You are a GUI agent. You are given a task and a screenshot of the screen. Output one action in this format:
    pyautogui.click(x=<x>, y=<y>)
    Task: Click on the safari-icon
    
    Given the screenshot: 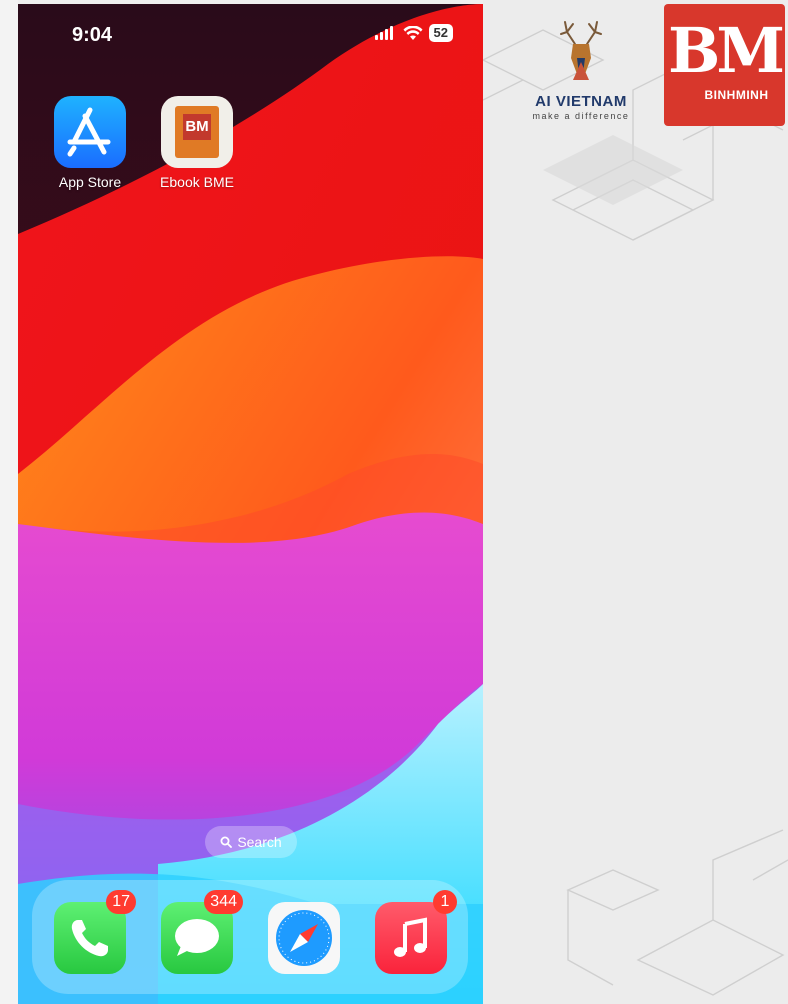 What is the action you would take?
    pyautogui.click(x=304, y=938)
    